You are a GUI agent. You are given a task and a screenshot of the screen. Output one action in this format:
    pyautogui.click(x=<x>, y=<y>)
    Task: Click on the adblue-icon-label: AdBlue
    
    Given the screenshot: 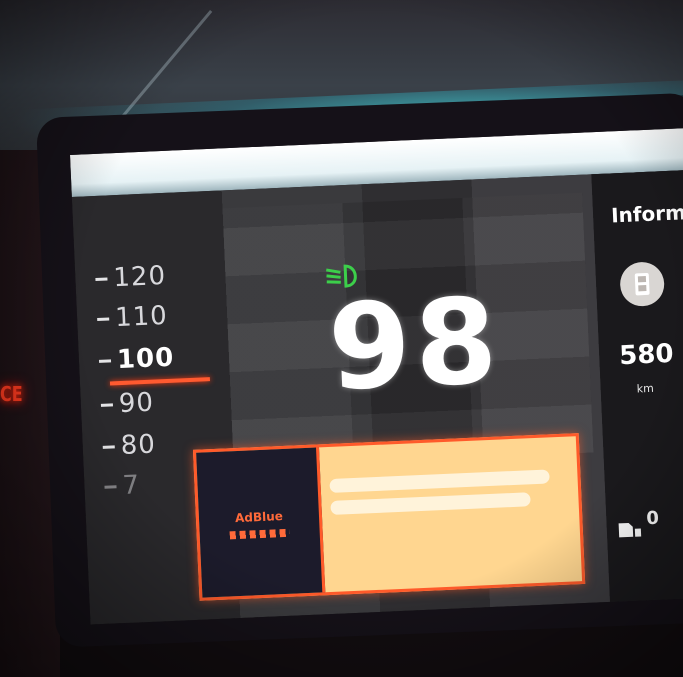 What is the action you would take?
    pyautogui.click(x=259, y=517)
    